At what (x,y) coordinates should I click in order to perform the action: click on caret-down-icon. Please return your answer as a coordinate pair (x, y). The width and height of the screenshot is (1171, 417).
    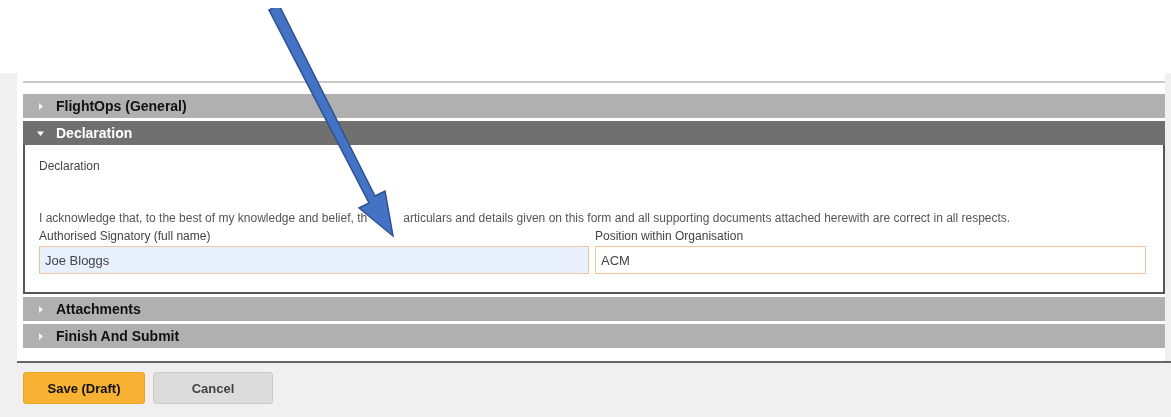
    Looking at the image, I should click on (40, 133).